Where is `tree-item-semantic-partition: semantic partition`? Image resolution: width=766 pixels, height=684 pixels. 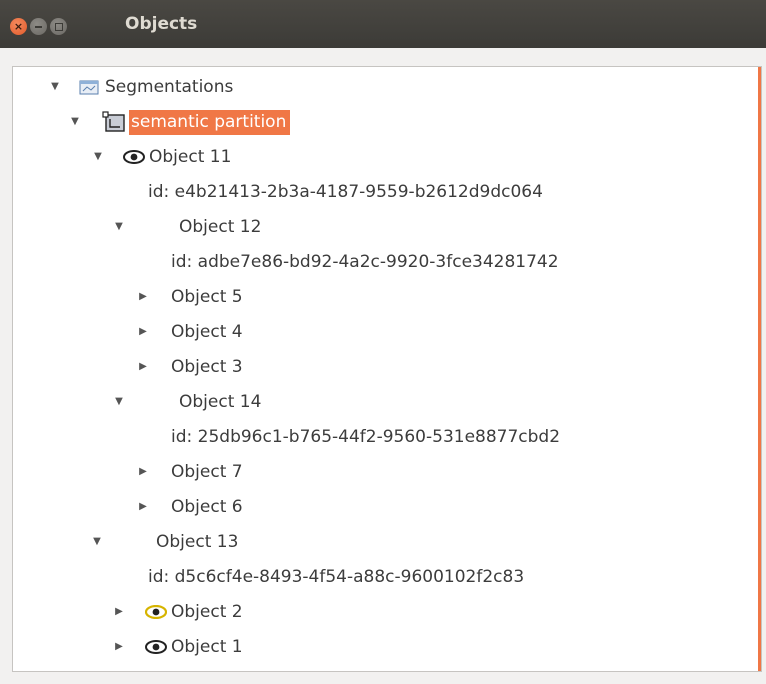
tree-item-semantic-partition: semantic partition is located at coordinates (196, 122).